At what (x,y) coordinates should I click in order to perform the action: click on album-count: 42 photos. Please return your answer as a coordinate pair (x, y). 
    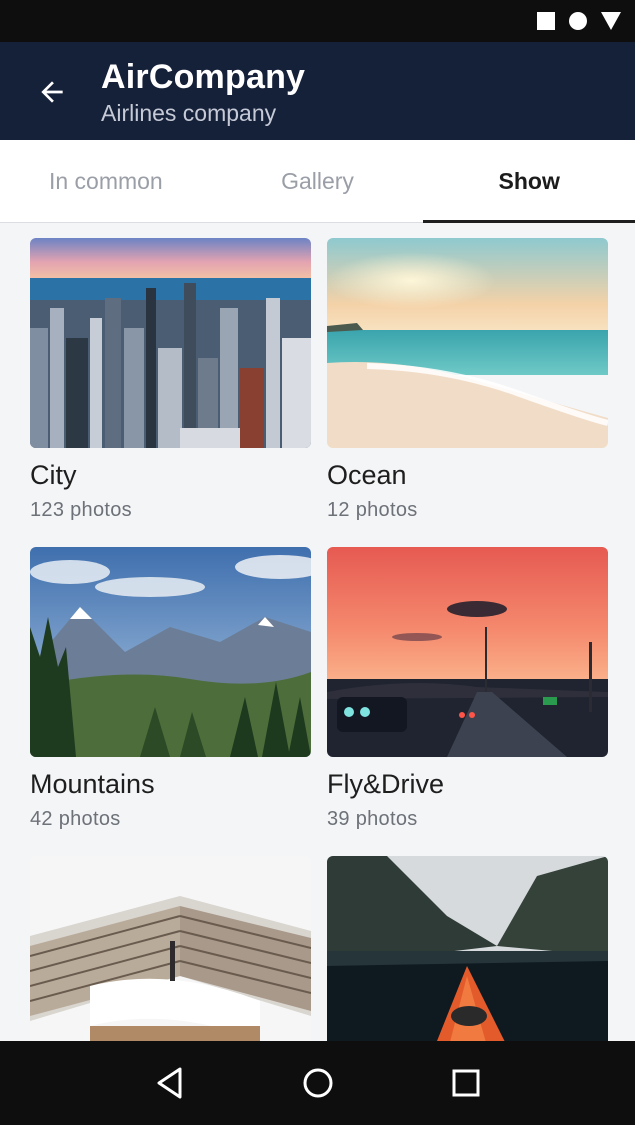
    Looking at the image, I should click on (75, 819).